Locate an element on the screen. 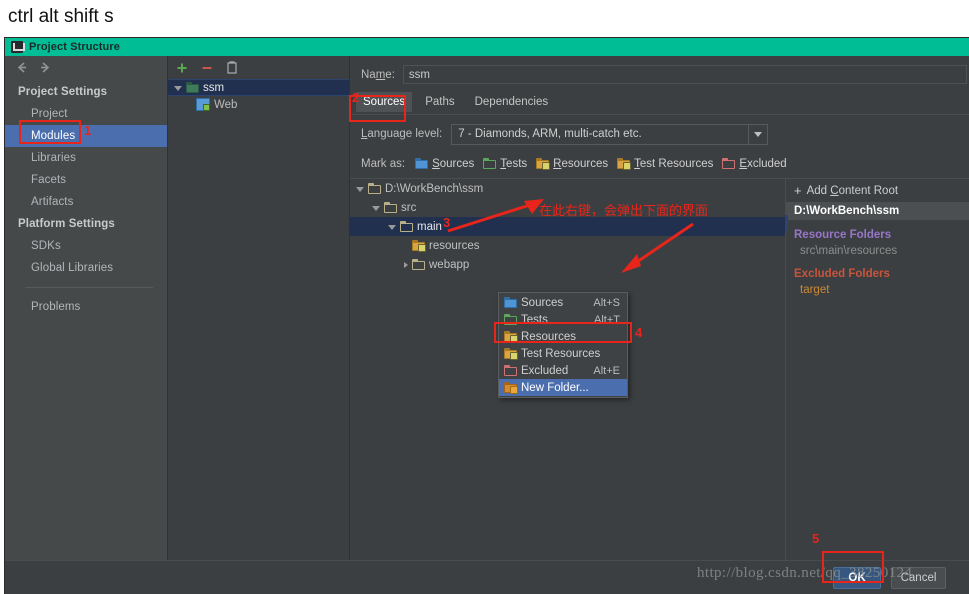  context-menu-label: Resources is located at coordinates (548, 336).